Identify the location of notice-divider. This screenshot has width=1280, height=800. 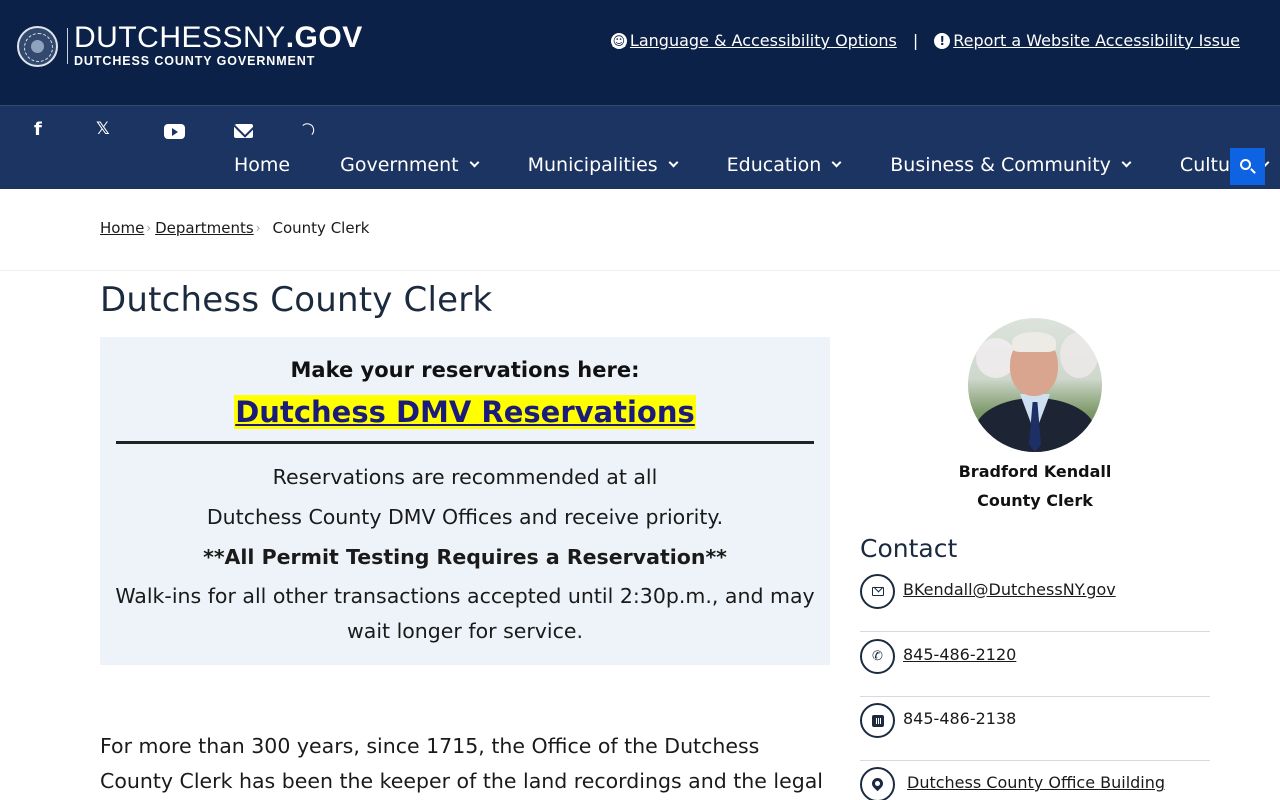
(465, 442).